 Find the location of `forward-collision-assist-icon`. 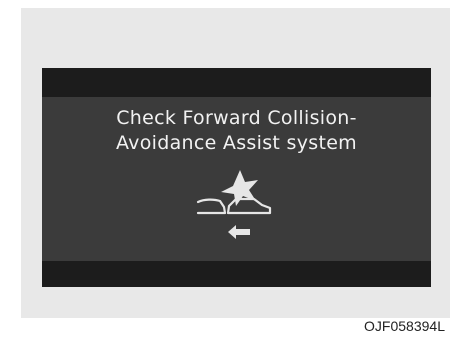

forward-collision-assist-icon is located at coordinates (234, 204).